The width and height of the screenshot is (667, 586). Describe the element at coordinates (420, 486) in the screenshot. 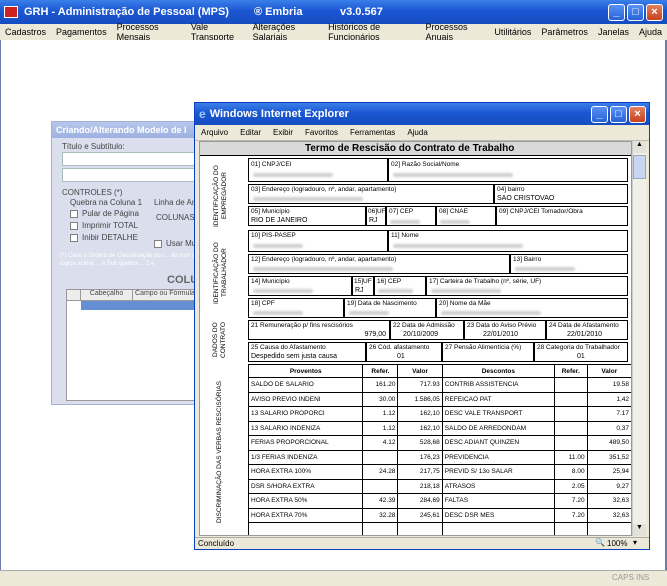

I see `verbas-cell: 218,18` at that location.